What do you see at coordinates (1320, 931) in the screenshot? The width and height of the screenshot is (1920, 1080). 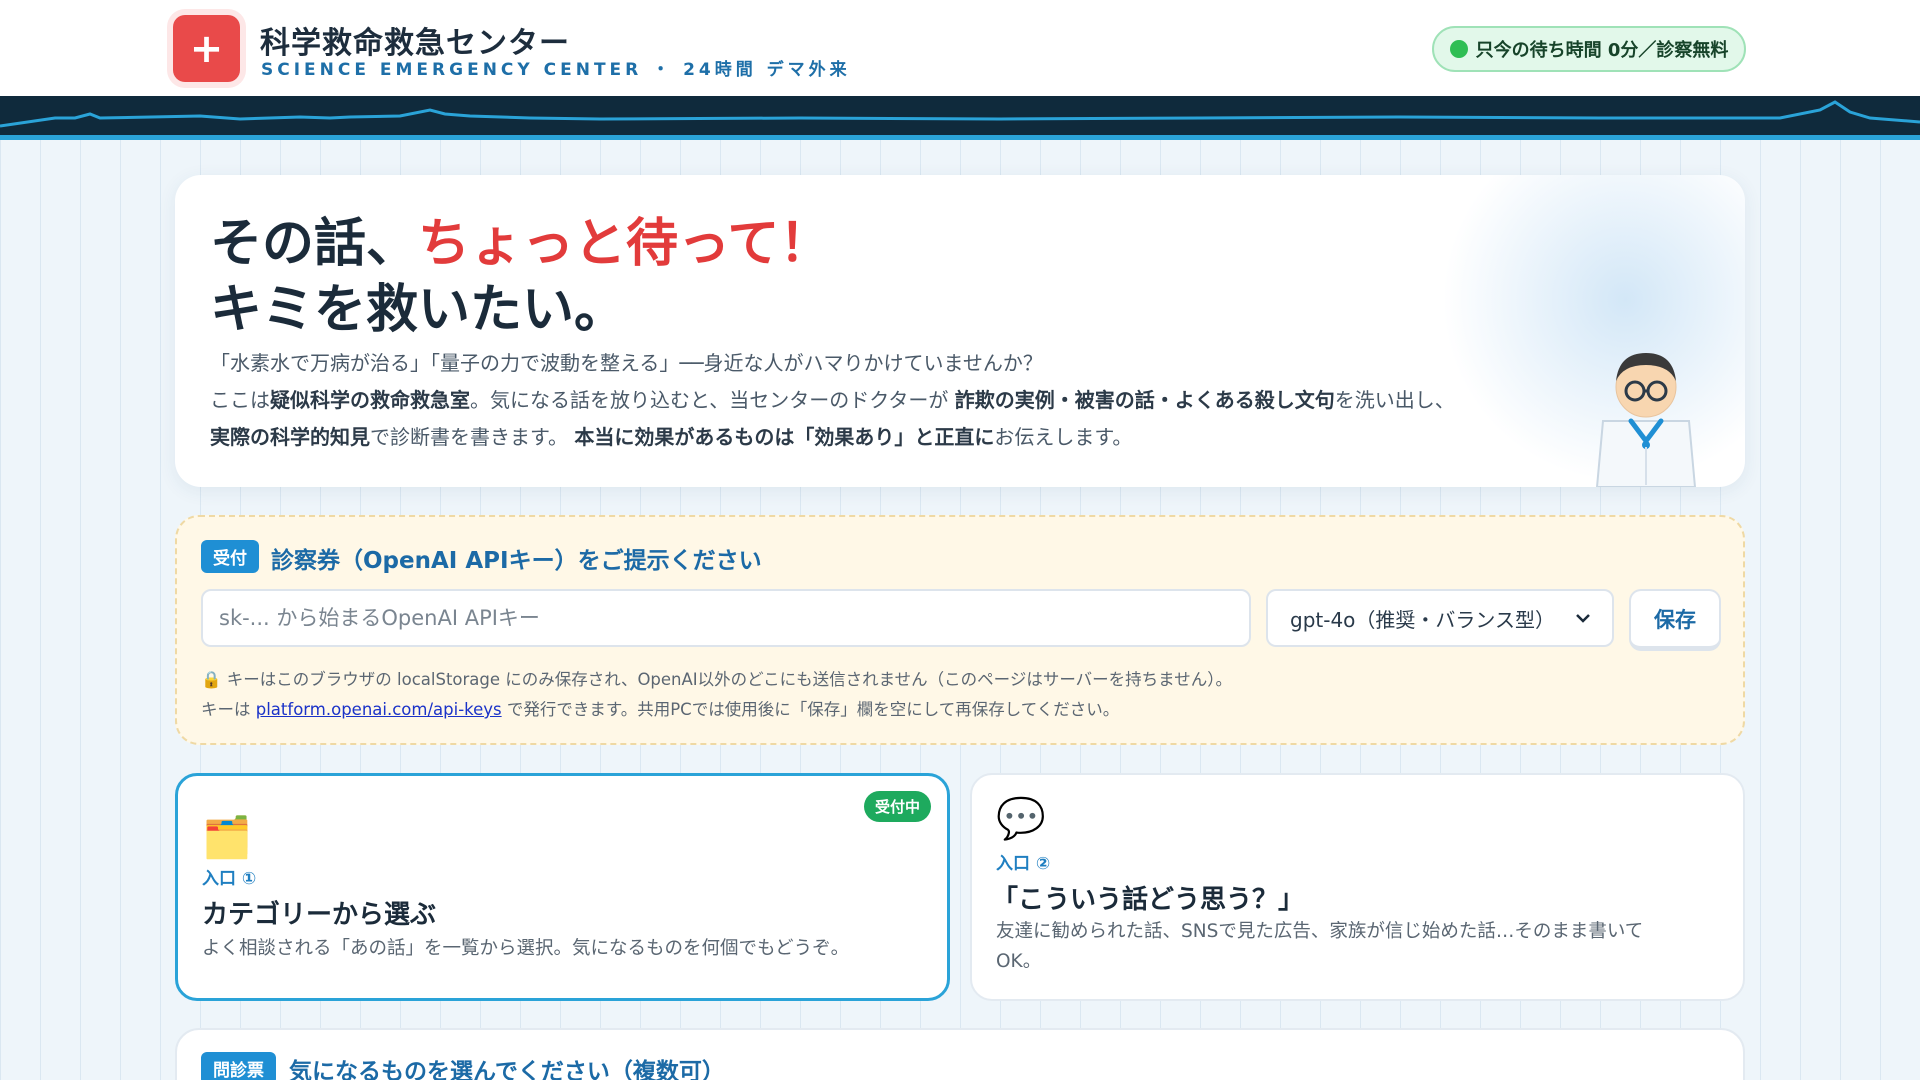 I see `entry-desc-line1: 友達に勧められた話、SNSで見た広告、家族が信じ始めた話…そのまま書いて` at bounding box center [1320, 931].